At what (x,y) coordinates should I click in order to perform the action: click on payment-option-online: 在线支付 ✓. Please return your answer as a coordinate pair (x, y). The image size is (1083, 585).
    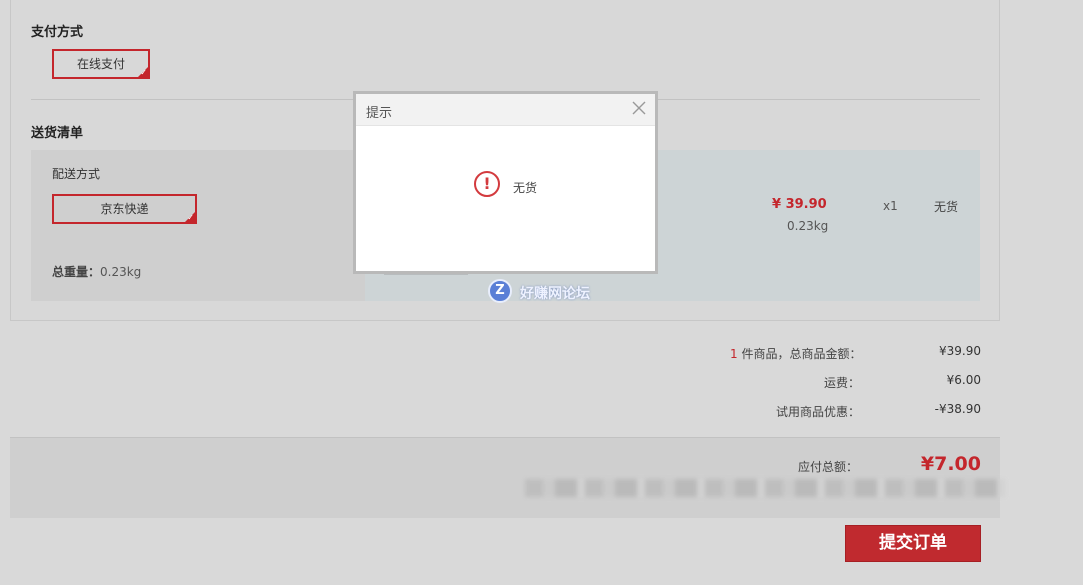
    Looking at the image, I should click on (101, 64).